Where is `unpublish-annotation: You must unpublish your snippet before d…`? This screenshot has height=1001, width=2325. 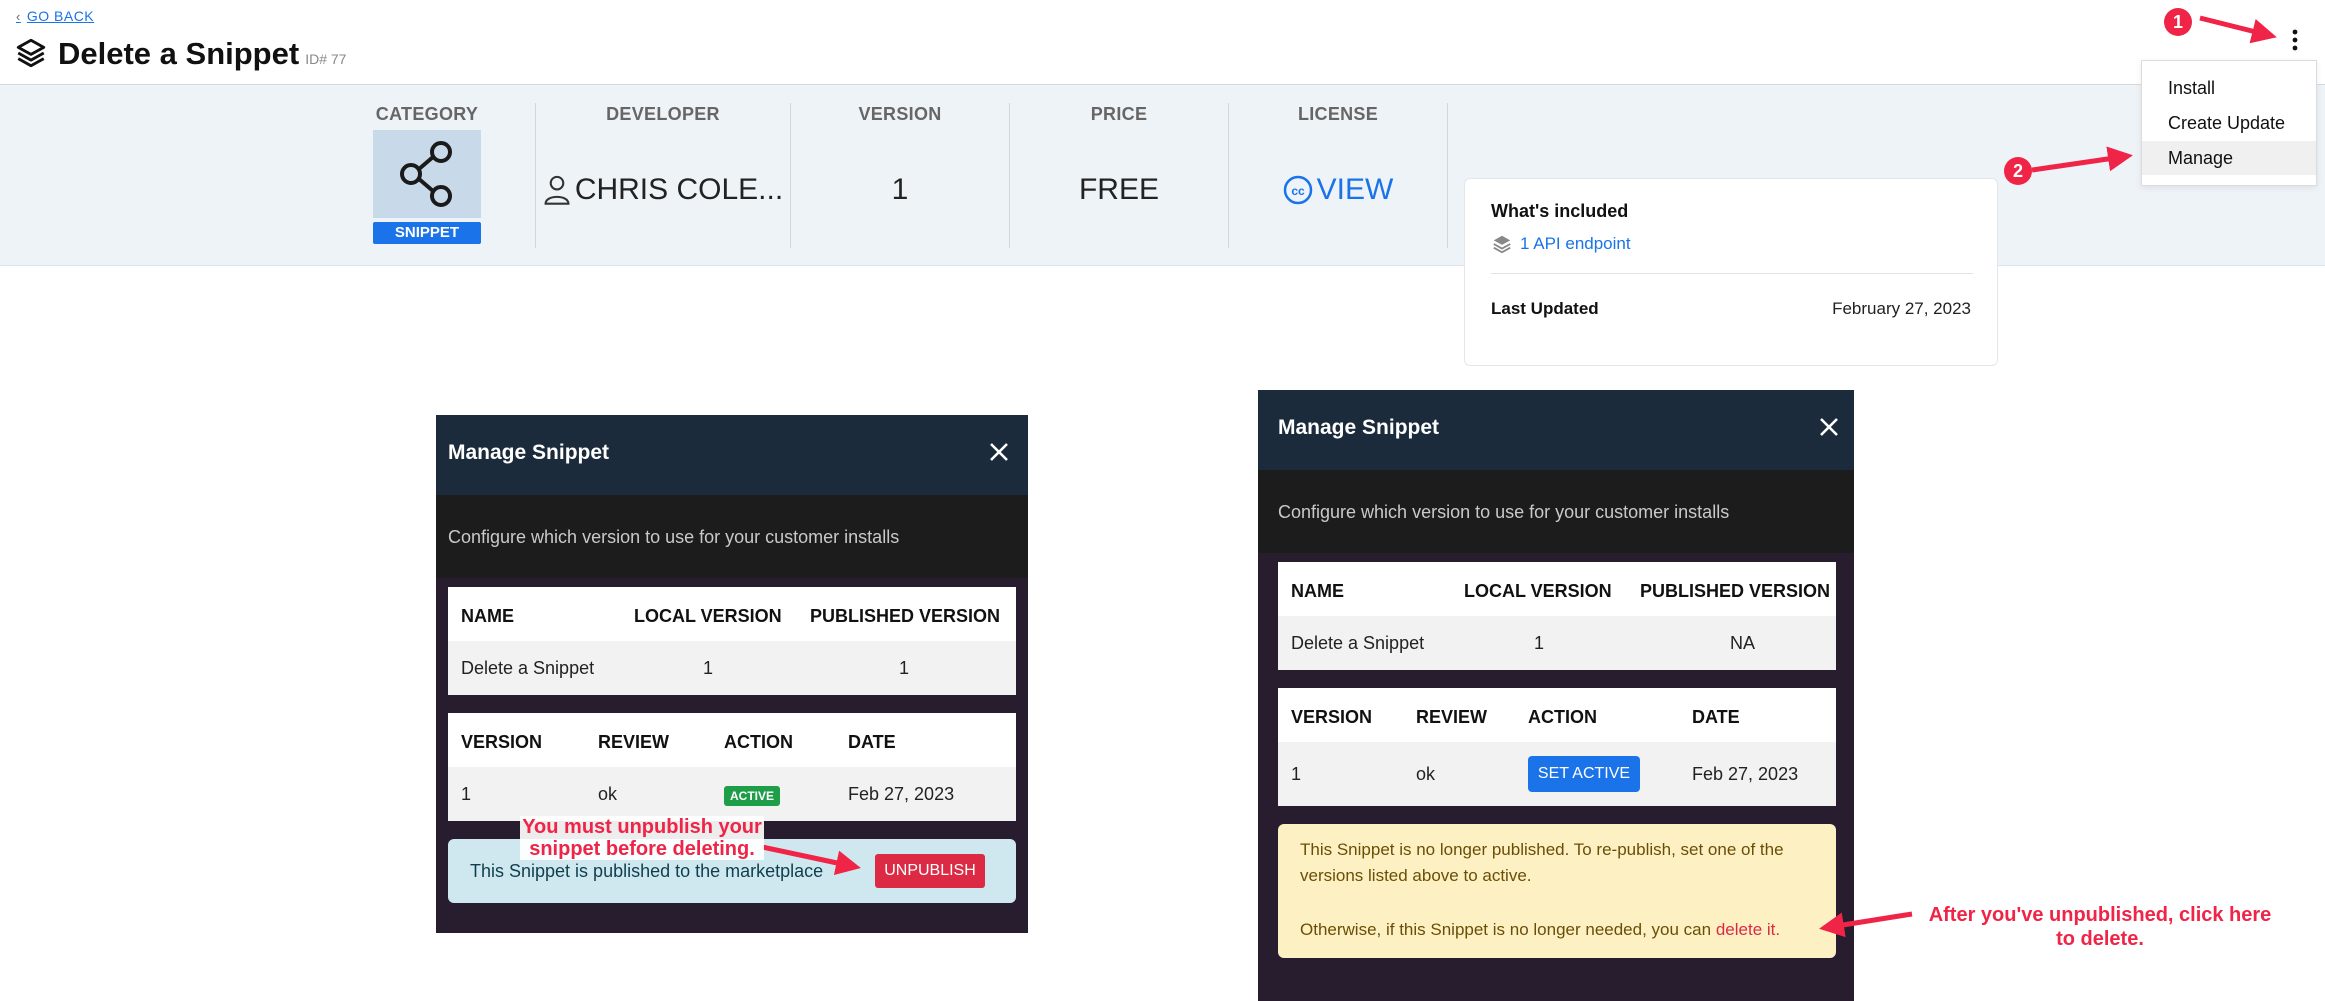 unpublish-annotation: You must unpublish your snippet before d… is located at coordinates (642, 838).